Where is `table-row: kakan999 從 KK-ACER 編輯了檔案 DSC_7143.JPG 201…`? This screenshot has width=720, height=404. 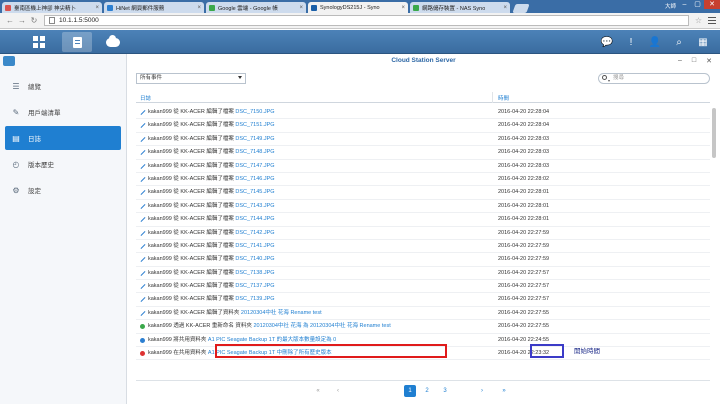
table-row: kakan999 從 KK-ACER 編輯了檔案 DSC_7143.JPG 201… is located at coordinates (423, 207).